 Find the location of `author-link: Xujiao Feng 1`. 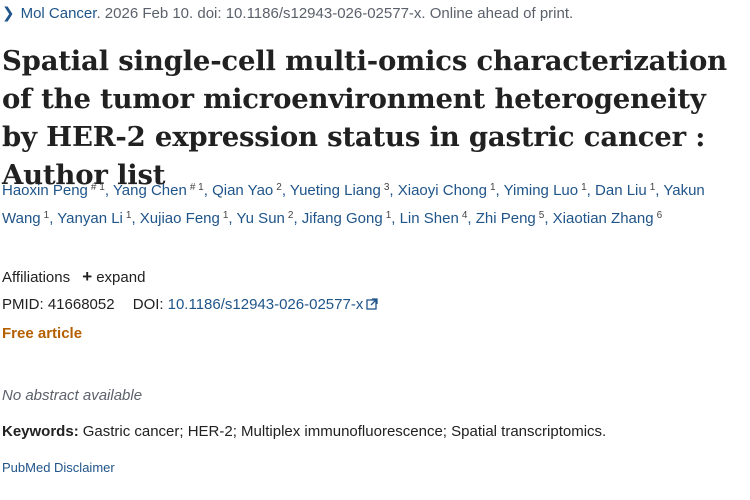

author-link: Xujiao Feng 1 is located at coordinates (184, 218).